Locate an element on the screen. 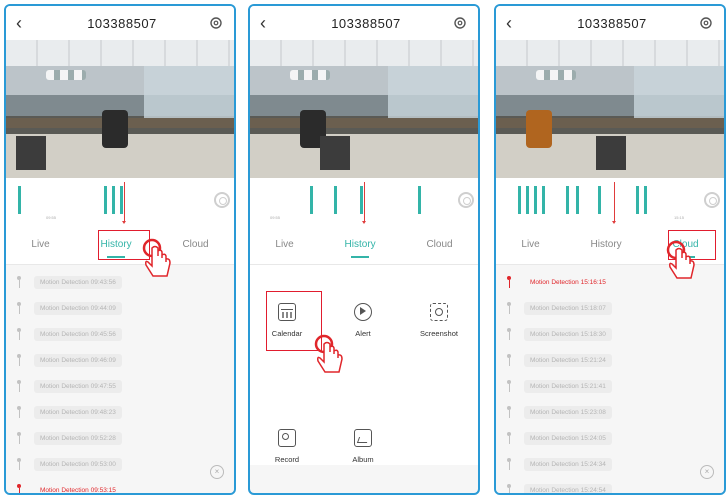 This screenshot has height=499, width=726. list-item: Motion Detection 09:48:23 is located at coordinates (120, 412).